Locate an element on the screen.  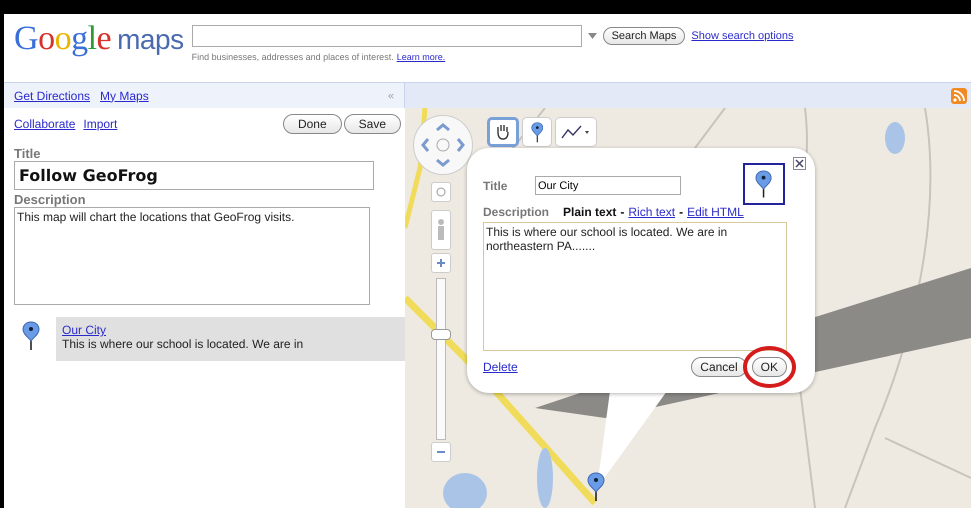
place-marker-icon is located at coordinates (31, 336).